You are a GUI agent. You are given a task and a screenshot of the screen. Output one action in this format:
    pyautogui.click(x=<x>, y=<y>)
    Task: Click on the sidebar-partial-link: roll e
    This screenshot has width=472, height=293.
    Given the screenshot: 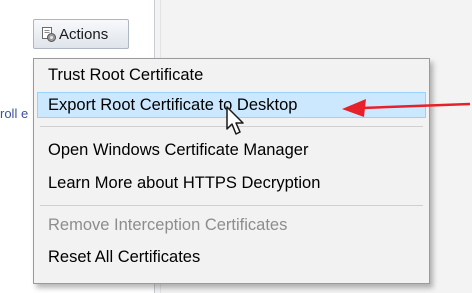 What is the action you would take?
    pyautogui.click(x=14, y=113)
    